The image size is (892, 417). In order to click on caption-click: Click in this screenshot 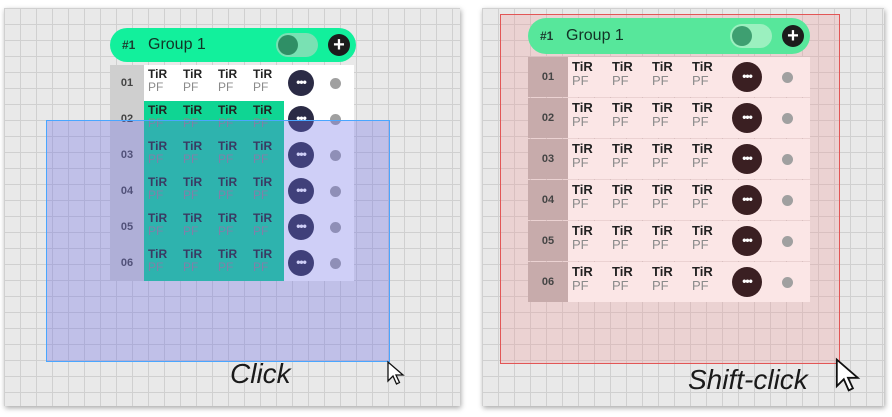, I will do `click(260, 373)`.